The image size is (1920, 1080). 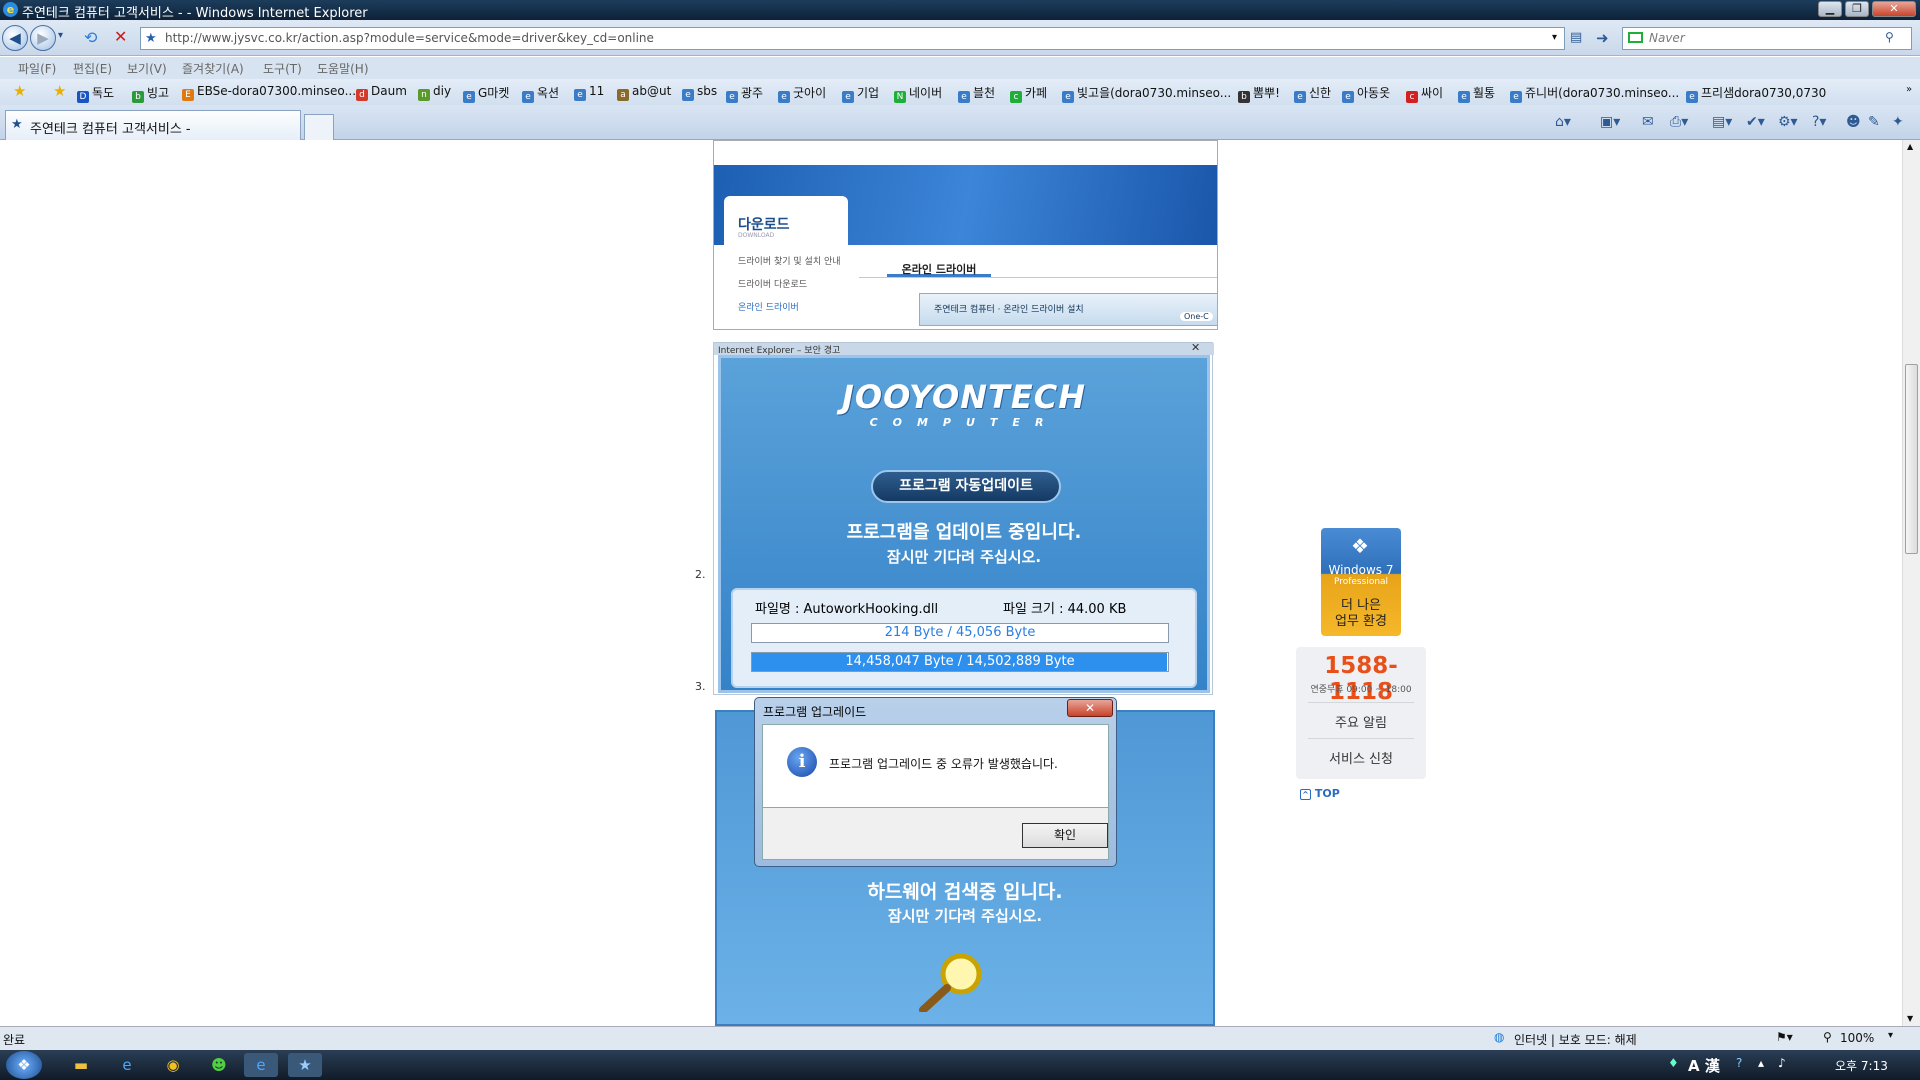 What do you see at coordinates (1894, 9) in the screenshot?
I see `close-window-button: ✕` at bounding box center [1894, 9].